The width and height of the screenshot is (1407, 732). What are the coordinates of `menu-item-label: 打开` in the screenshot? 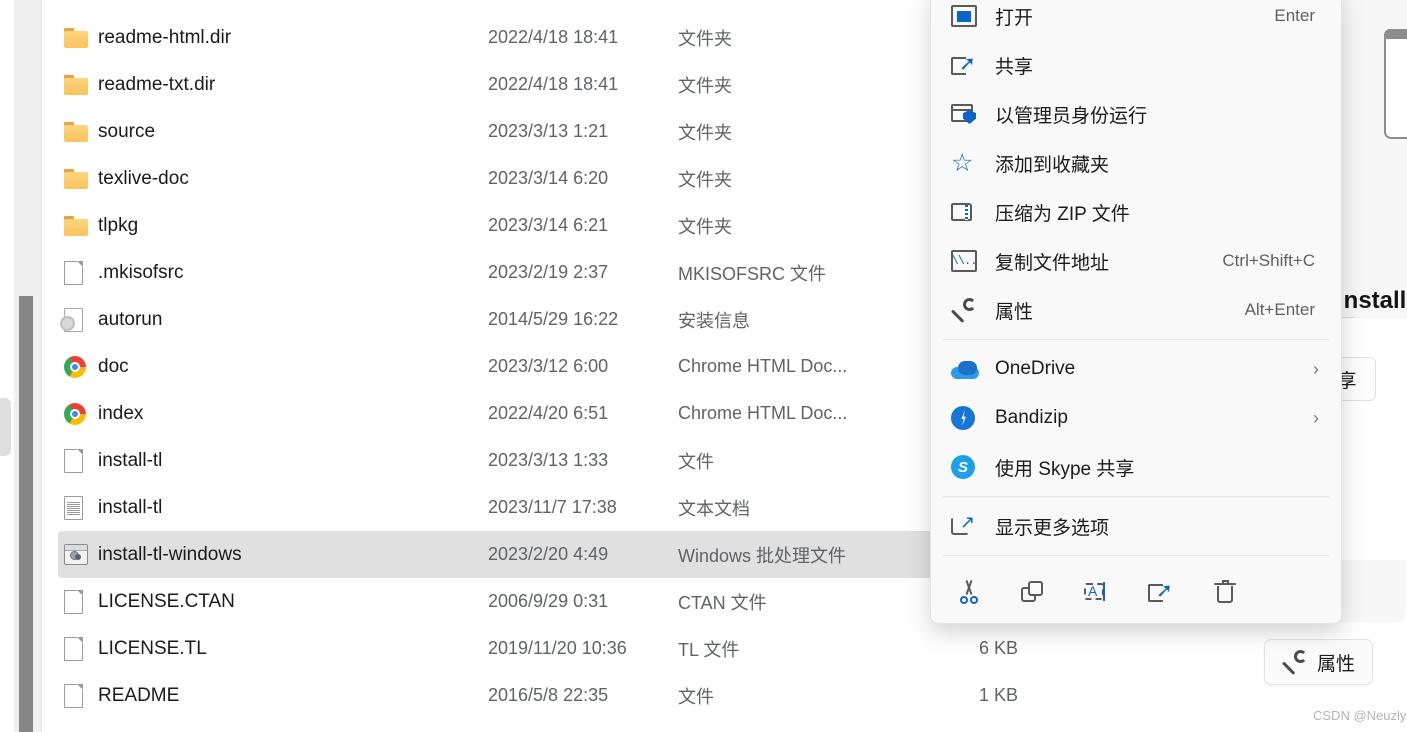 It's located at (1014, 18).